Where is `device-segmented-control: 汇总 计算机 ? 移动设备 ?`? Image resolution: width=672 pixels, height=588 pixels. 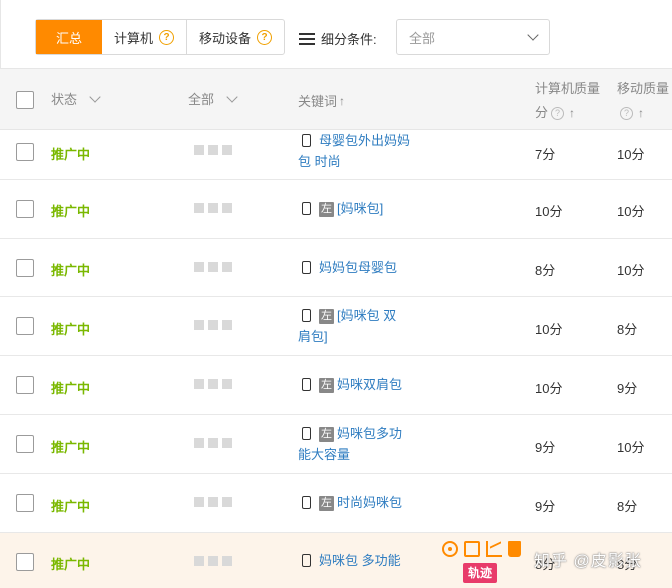
device-segmented-control: 汇总 计算机 ? 移动设备 ? is located at coordinates (160, 37).